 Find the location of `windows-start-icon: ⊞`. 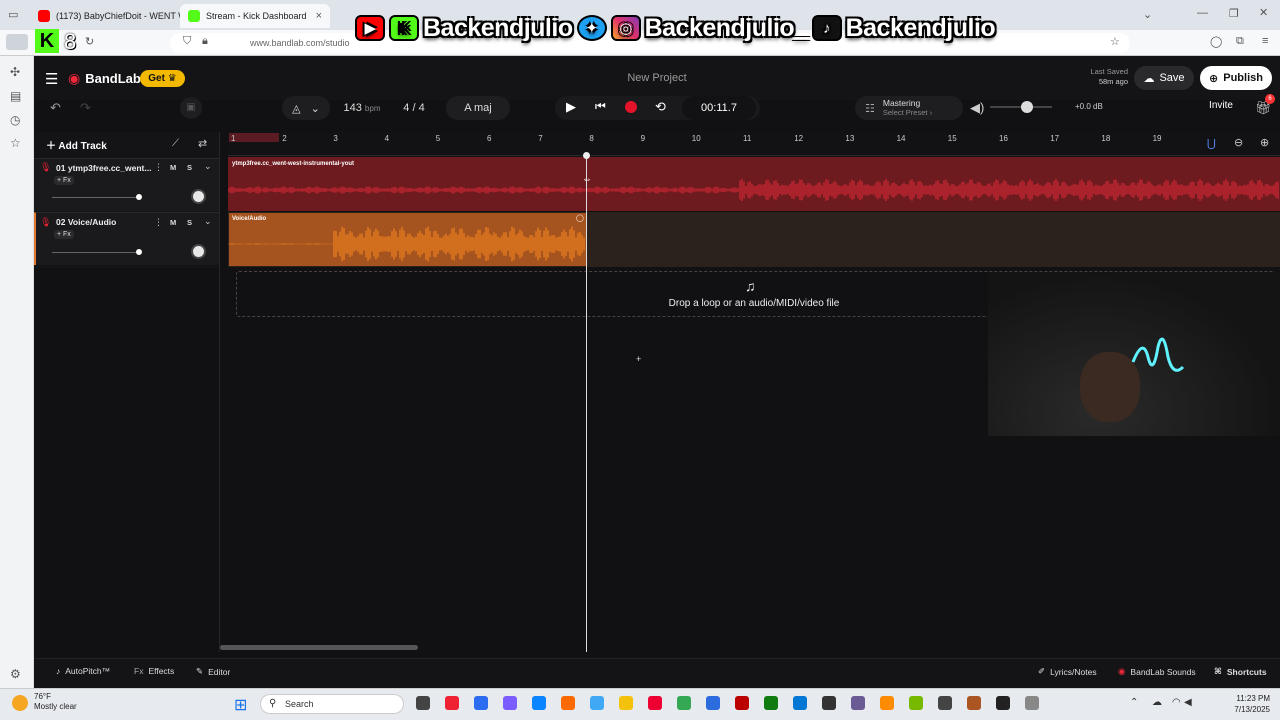

windows-start-icon: ⊞ is located at coordinates (240, 705).